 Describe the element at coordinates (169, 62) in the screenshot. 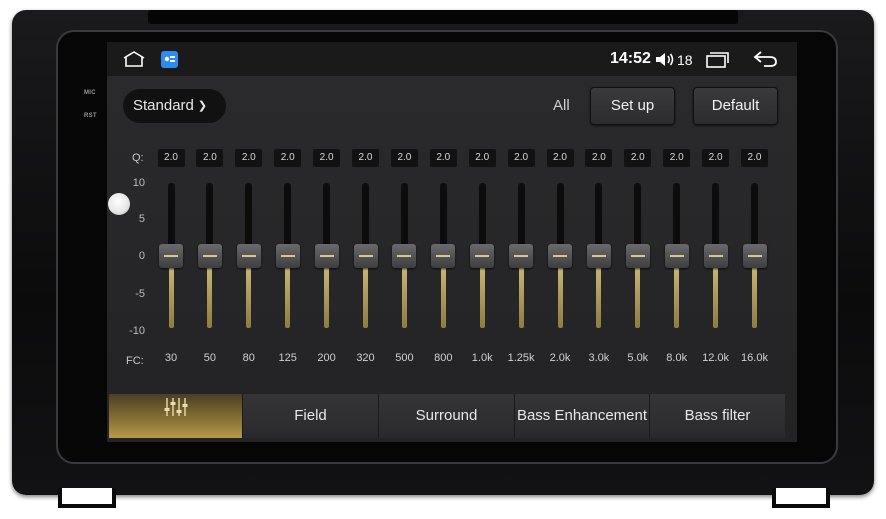

I see `app-badge-icon` at that location.